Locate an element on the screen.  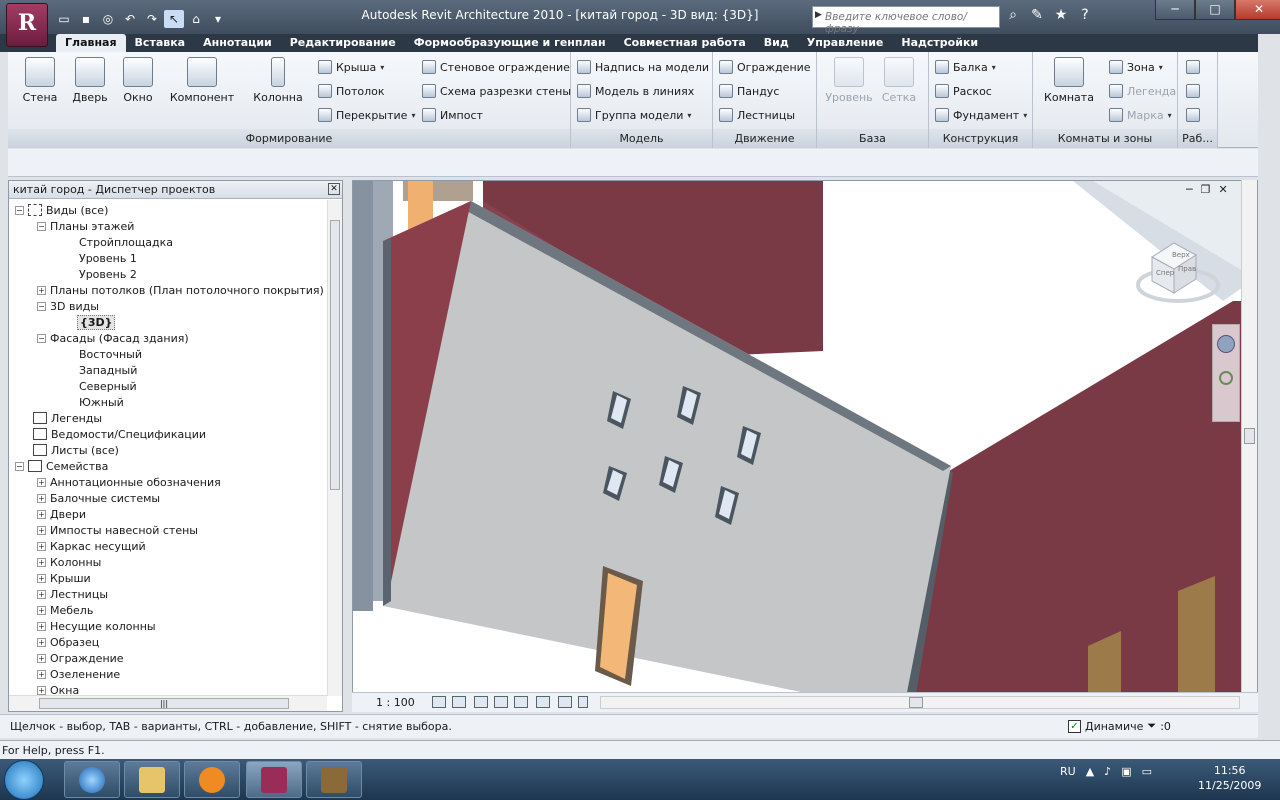
work-plane-button is located at coordinates (1193, 67).